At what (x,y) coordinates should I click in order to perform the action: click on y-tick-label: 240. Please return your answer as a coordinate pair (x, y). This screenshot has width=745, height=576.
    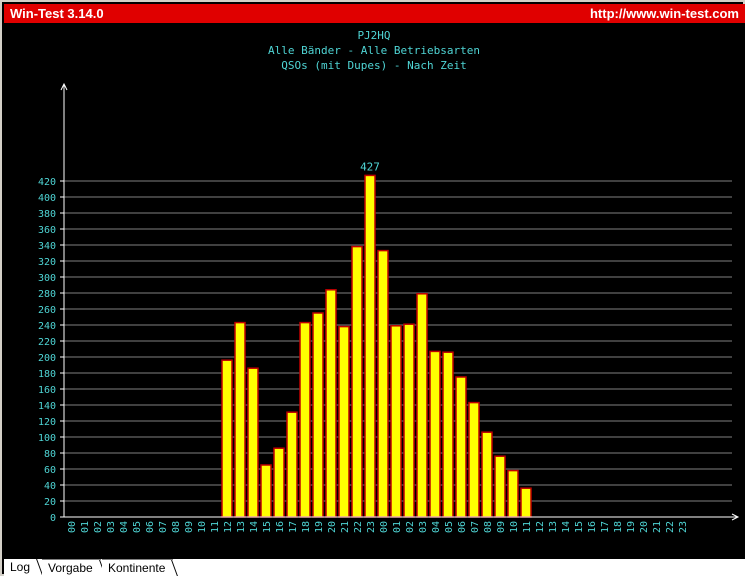
    Looking at the image, I should click on (47, 326).